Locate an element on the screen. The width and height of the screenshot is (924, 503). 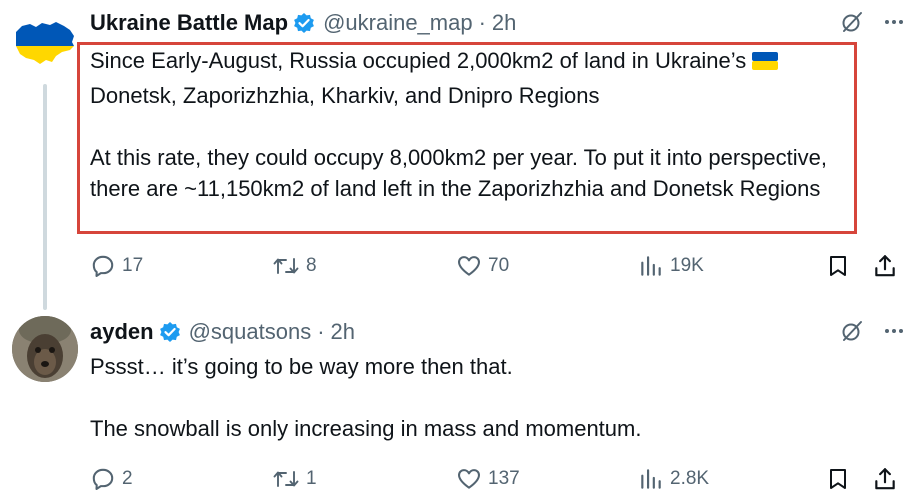
views-count: 2.8K is located at coordinates (690, 478).